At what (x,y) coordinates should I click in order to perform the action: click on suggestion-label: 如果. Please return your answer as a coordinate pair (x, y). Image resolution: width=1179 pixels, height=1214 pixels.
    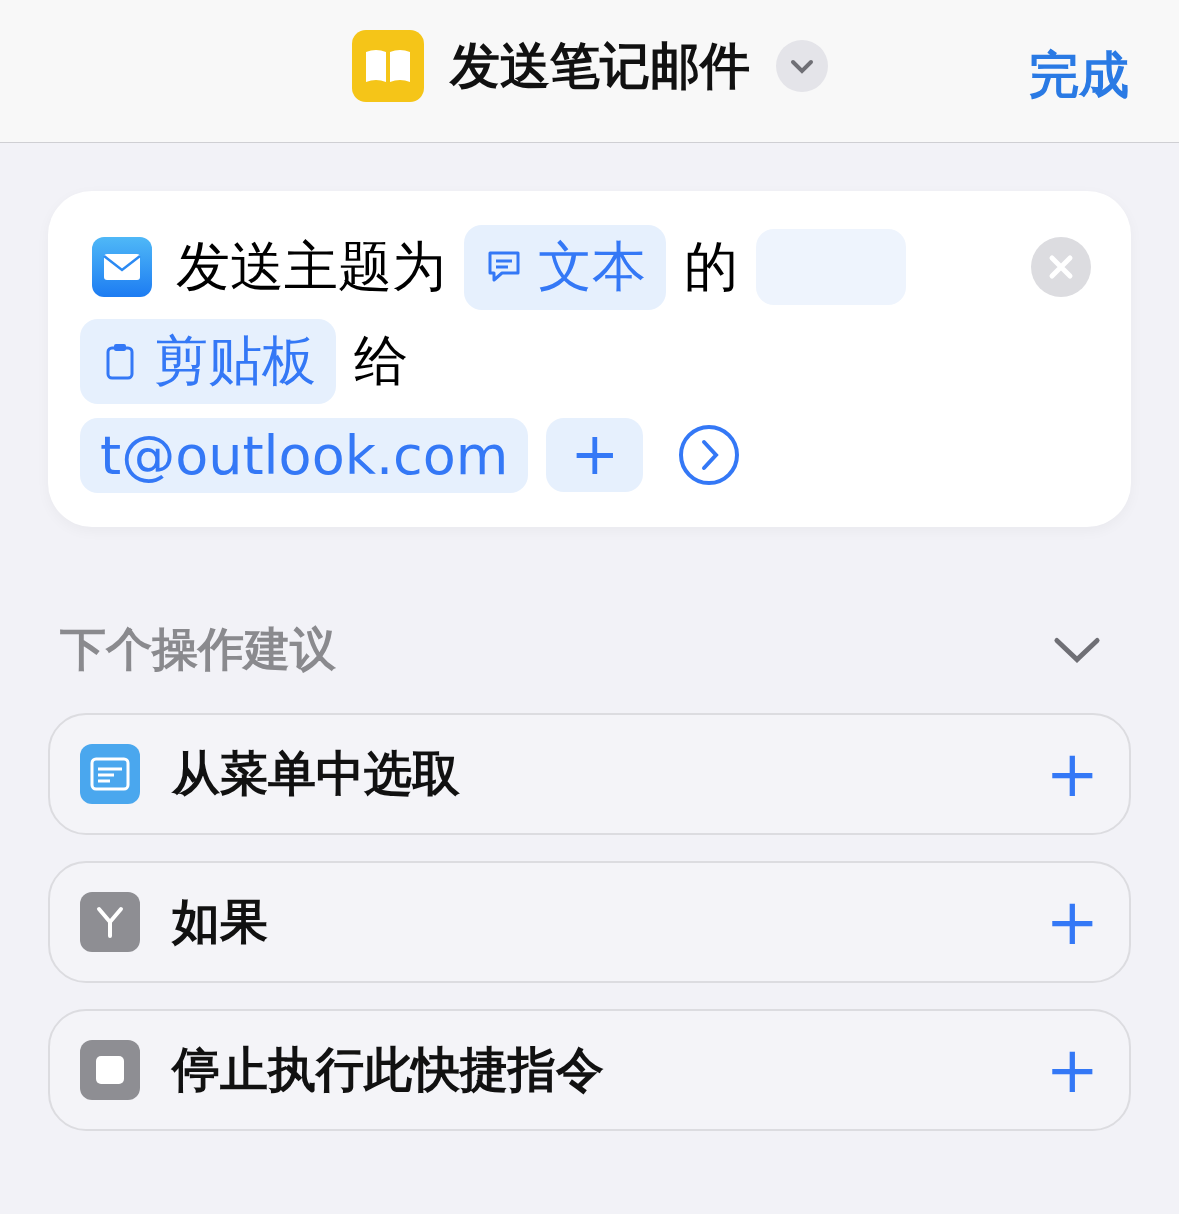
    Looking at the image, I should click on (220, 921).